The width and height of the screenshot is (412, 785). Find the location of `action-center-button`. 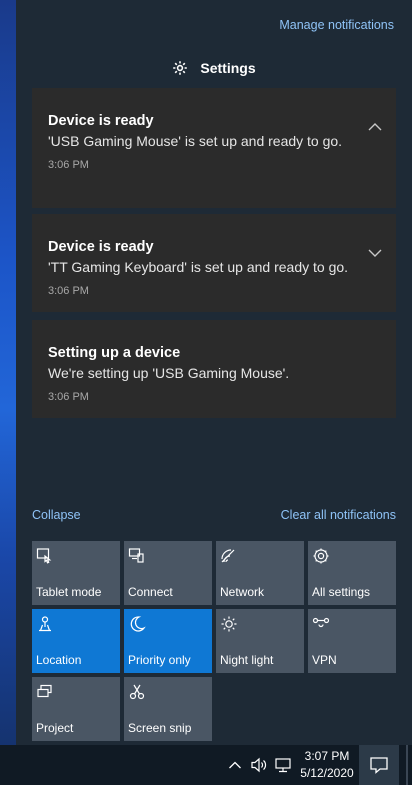

action-center-button is located at coordinates (379, 765).